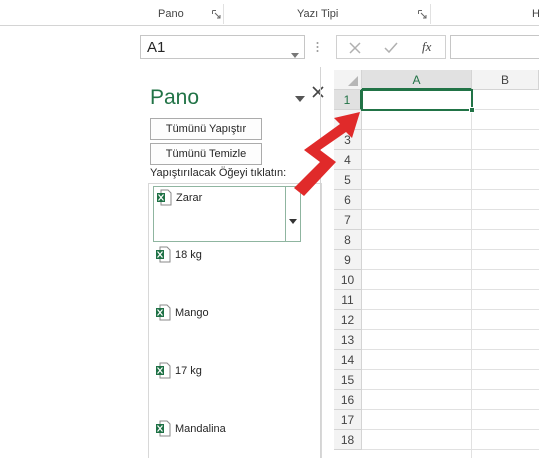 This screenshot has height=458, width=539. What do you see at coordinates (318, 92) in the screenshot?
I see `close-icon` at bounding box center [318, 92].